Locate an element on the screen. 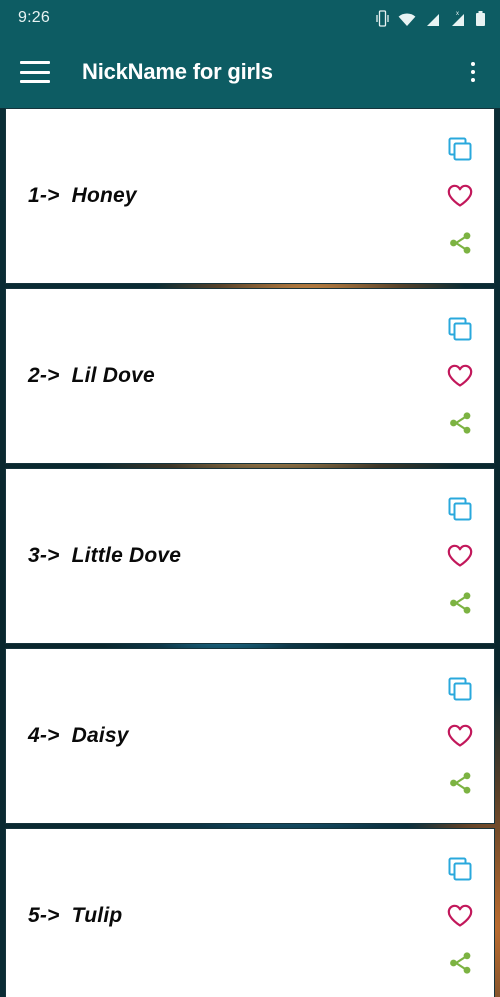 This screenshot has height=997, width=500. nickname-label: 3-> Little Dove is located at coordinates (105, 555).